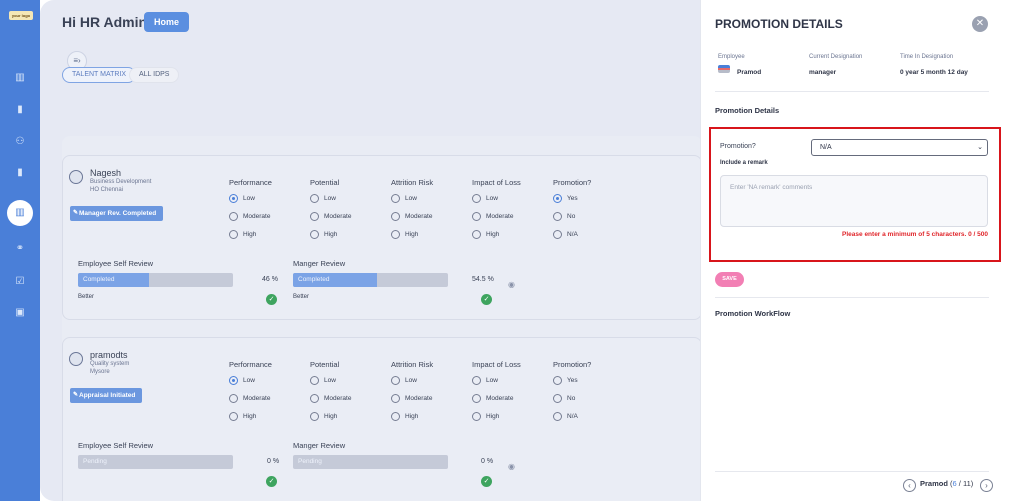  Describe the element at coordinates (76, 177) in the screenshot. I see `avatar` at that location.